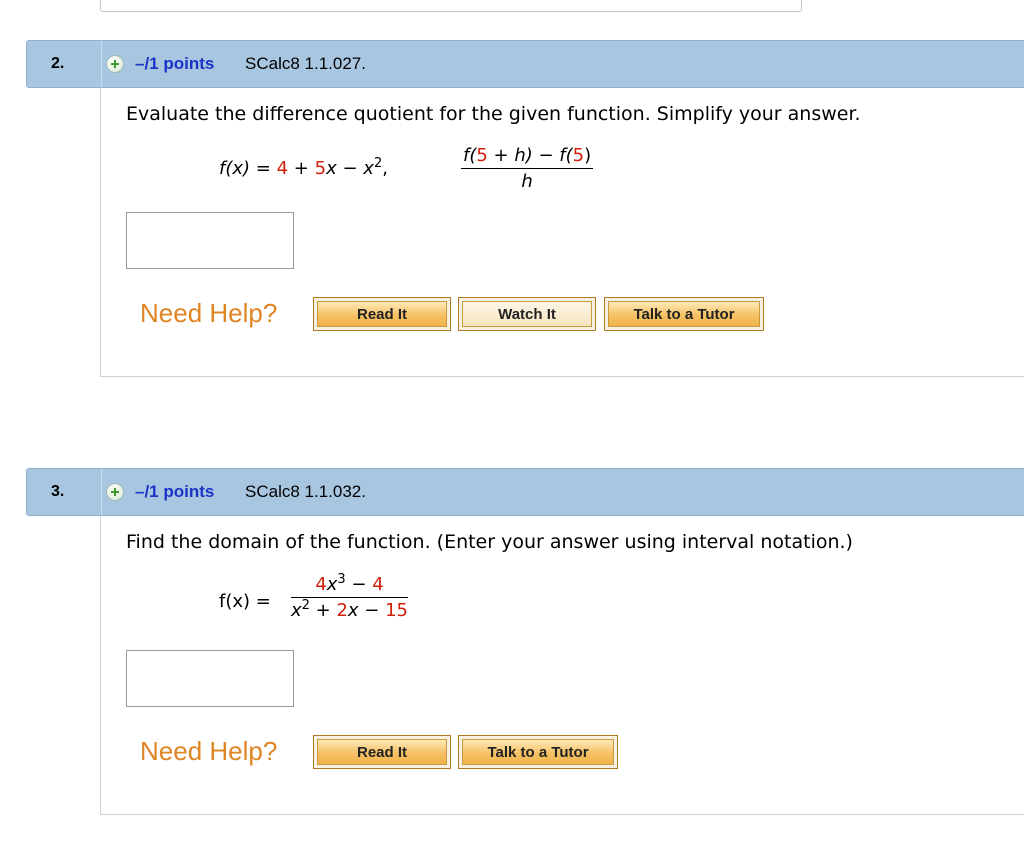 This screenshot has width=1024, height=849. Describe the element at coordinates (397, 610) in the screenshot. I see `math-token: 15` at that location.